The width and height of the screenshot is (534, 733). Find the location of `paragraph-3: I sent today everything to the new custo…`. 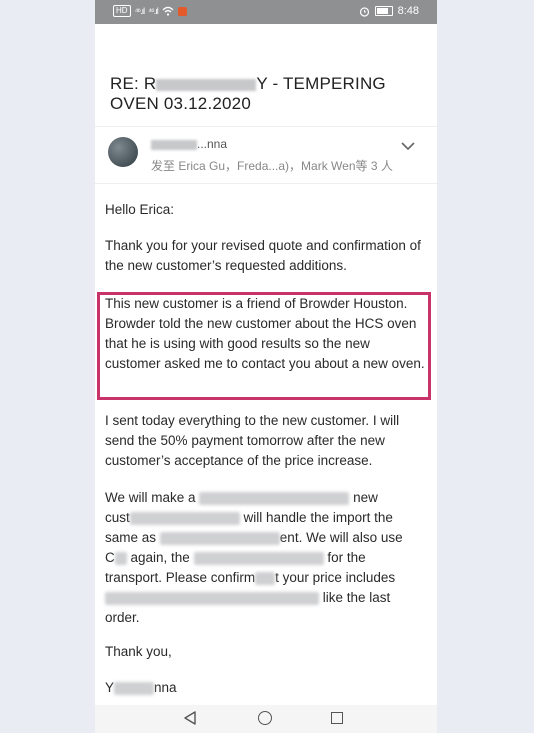

paragraph-3: I sent today everything to the new custo… is located at coordinates (252, 440).